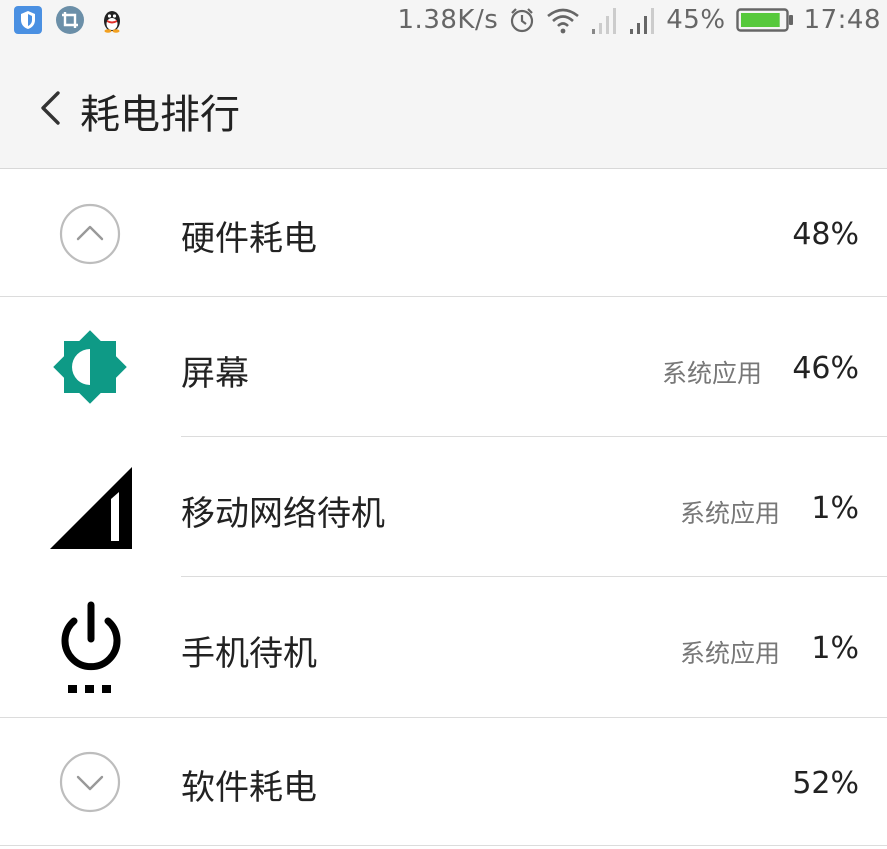 Image resolution: width=887 pixels, height=849 pixels. Describe the element at coordinates (249, 239) in the screenshot. I see `hardware-section-label: 硬件耗电` at that location.